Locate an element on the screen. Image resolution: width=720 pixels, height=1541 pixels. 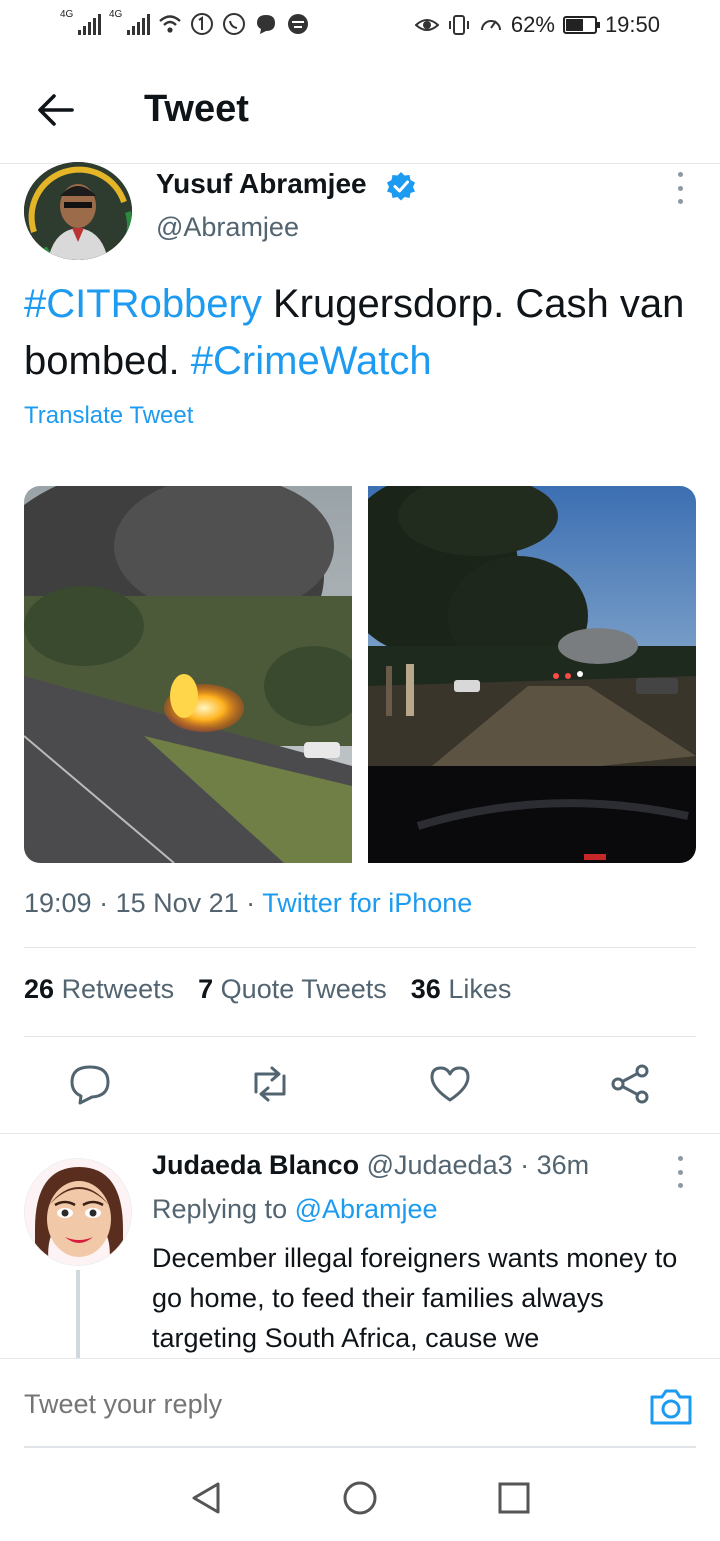
thread-line is located at coordinates (78, 1315).